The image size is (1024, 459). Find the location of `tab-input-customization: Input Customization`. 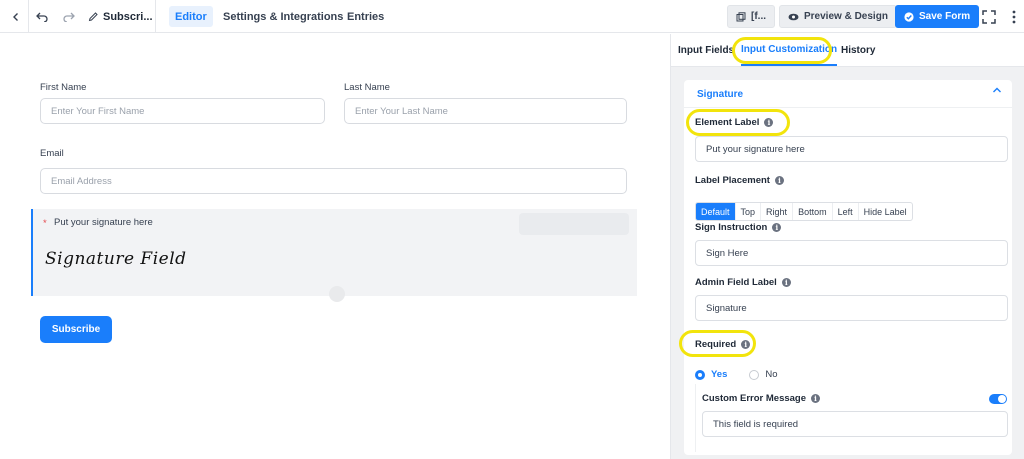

tab-input-customization: Input Customization is located at coordinates (789, 50).